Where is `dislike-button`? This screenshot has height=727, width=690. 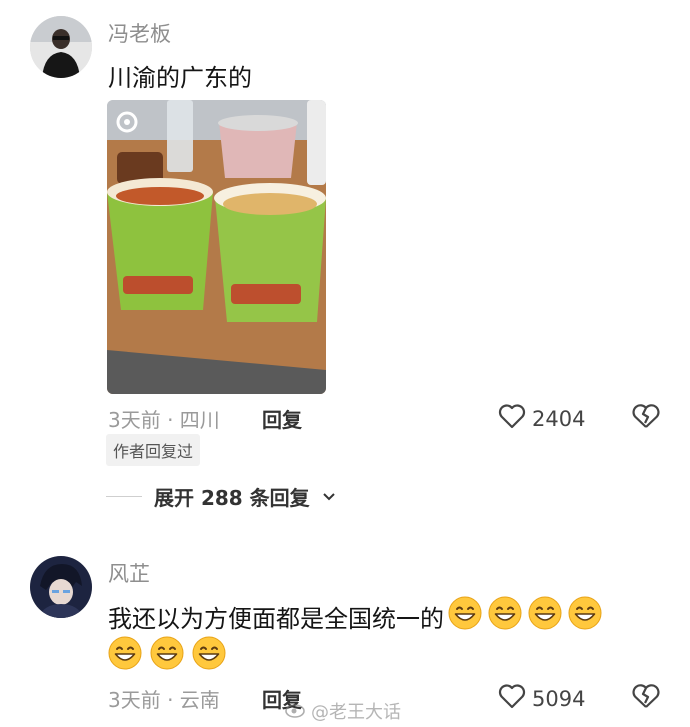
dislike-button is located at coordinates (646, 698).